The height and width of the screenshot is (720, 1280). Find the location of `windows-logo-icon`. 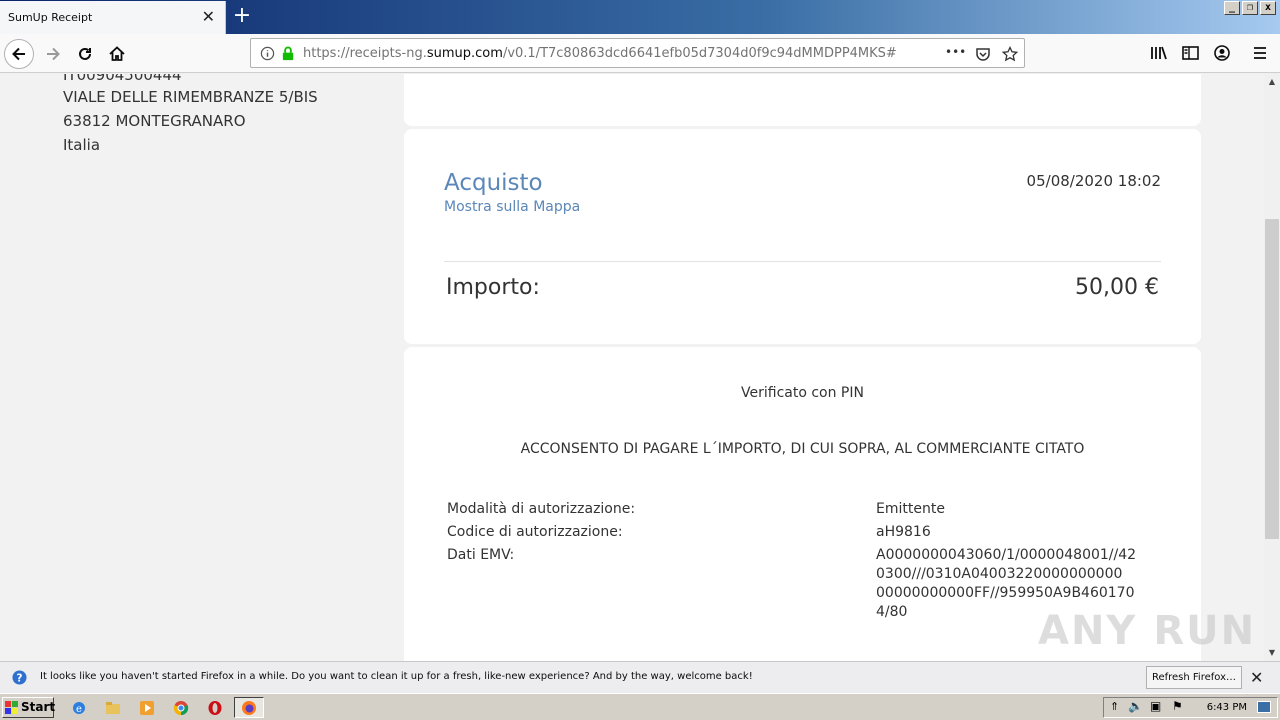

windows-logo-icon is located at coordinates (11, 707).